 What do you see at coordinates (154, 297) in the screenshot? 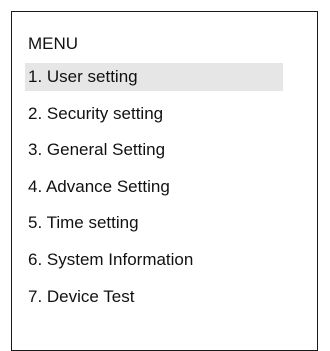
I see `menu-item-device-test: 7. Device Test` at bounding box center [154, 297].